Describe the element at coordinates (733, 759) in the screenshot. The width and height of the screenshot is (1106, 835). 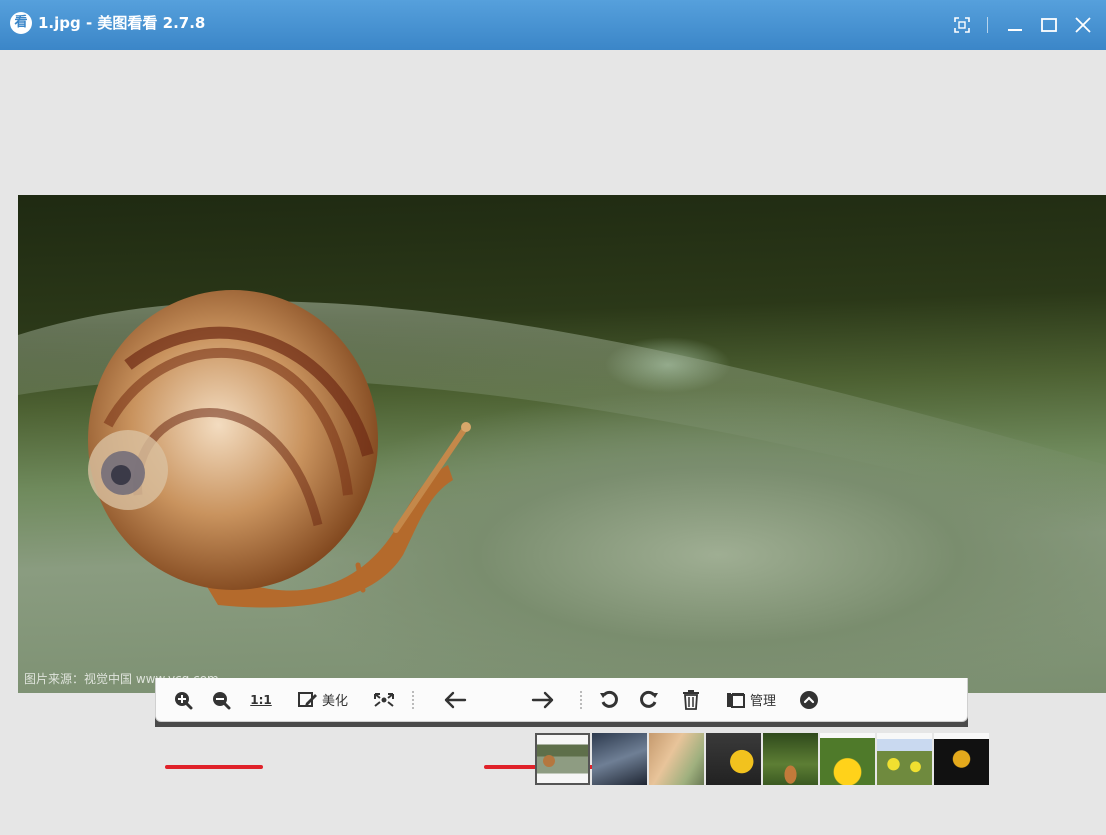
I see `thumbnail-yellow-flower-dark` at that location.